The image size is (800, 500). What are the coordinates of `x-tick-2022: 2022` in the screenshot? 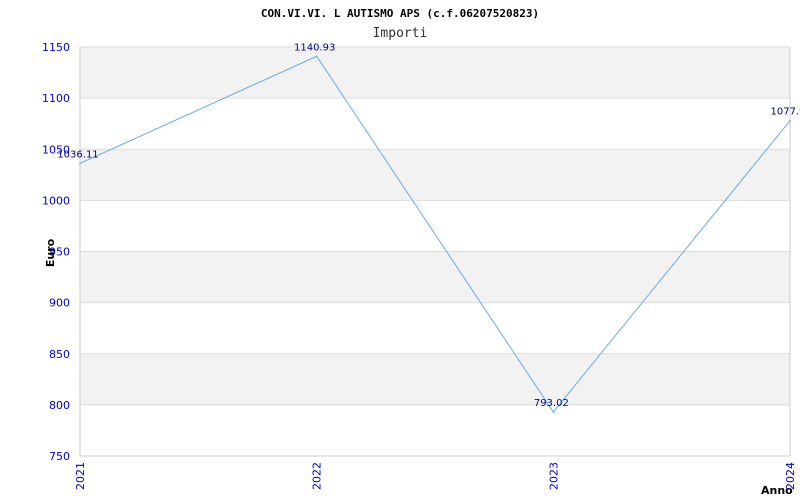 It's located at (317, 476).